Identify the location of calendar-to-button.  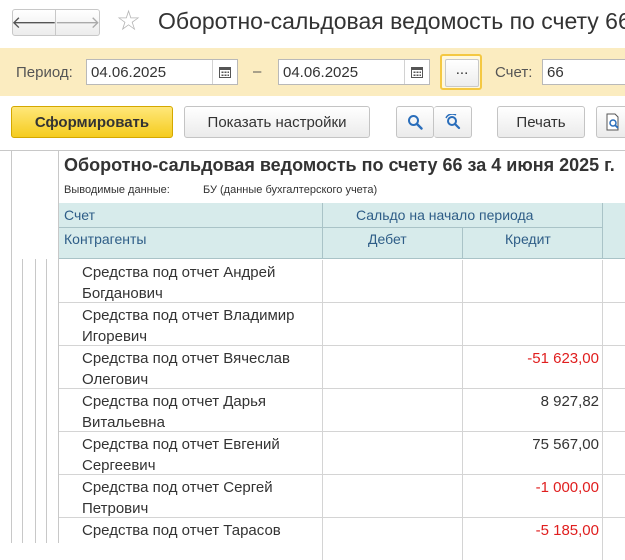
(416, 72).